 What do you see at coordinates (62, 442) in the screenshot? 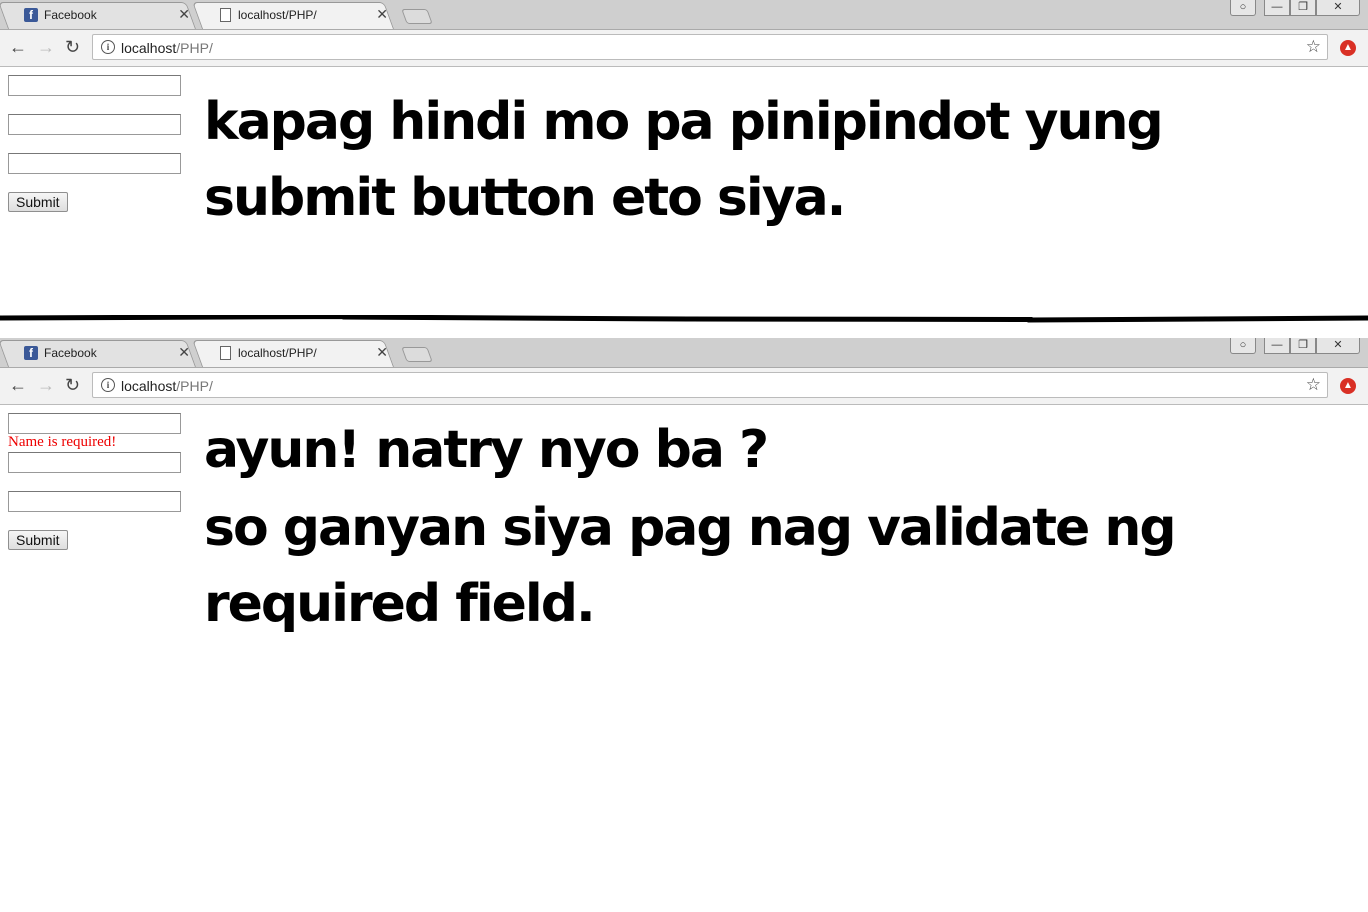
I see `name-error-message: Name is required!` at bounding box center [62, 442].